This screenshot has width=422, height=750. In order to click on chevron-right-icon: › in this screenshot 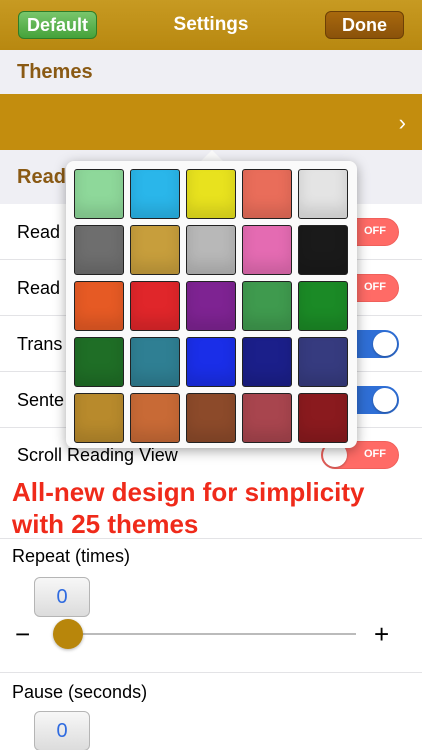, I will do `click(402, 122)`.